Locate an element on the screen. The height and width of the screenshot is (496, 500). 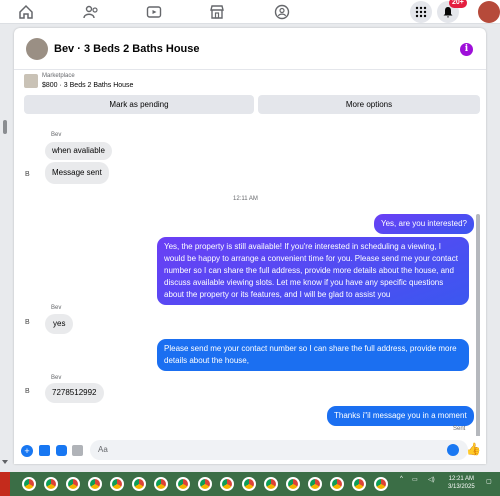
scroll-down-icon is located at coordinates (5, 458).